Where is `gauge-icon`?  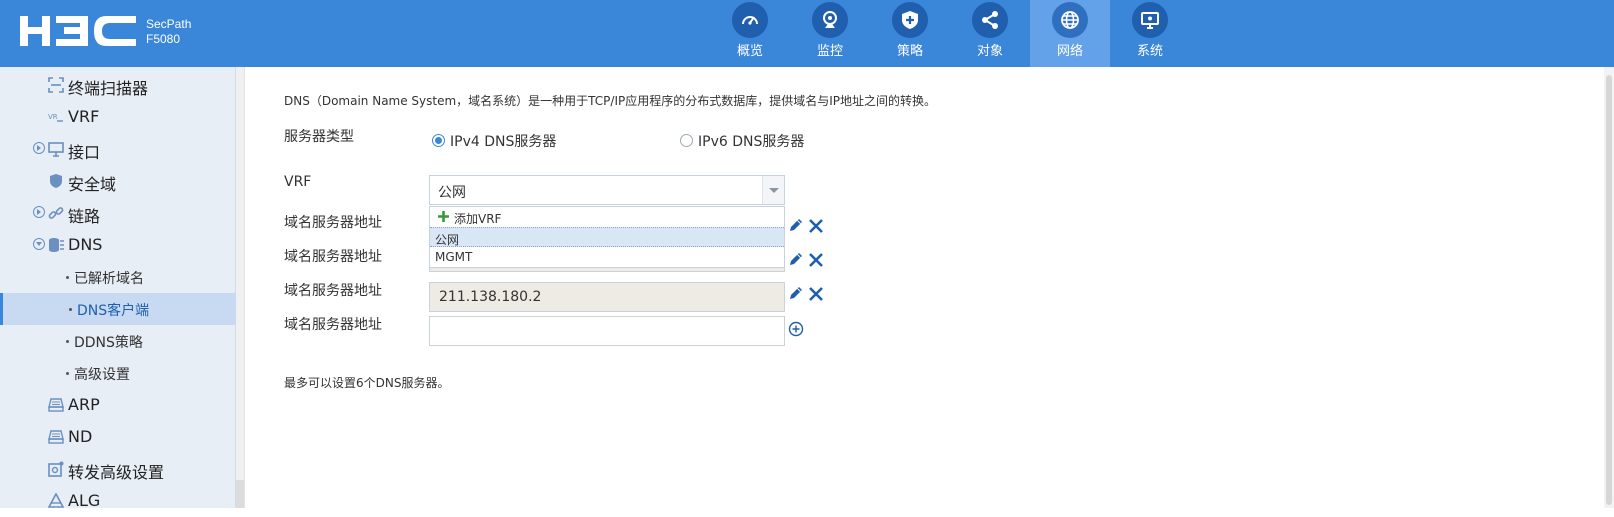 gauge-icon is located at coordinates (750, 20).